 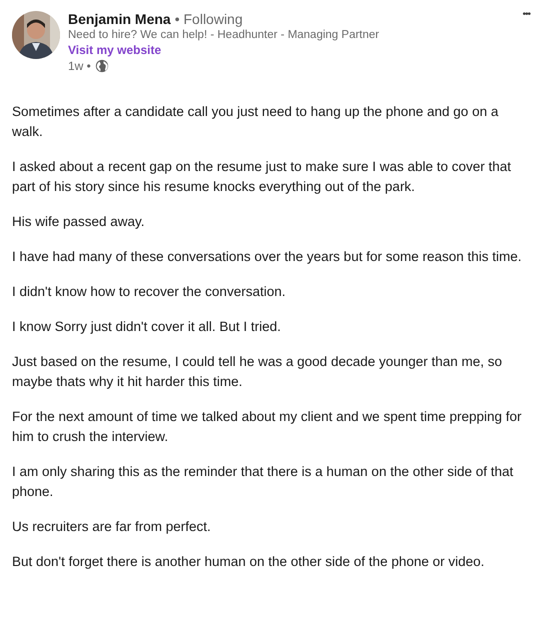 What do you see at coordinates (147, 327) in the screenshot?
I see `post-paragraph: I know Sorry just didn't cover it all. But I tried.` at bounding box center [147, 327].